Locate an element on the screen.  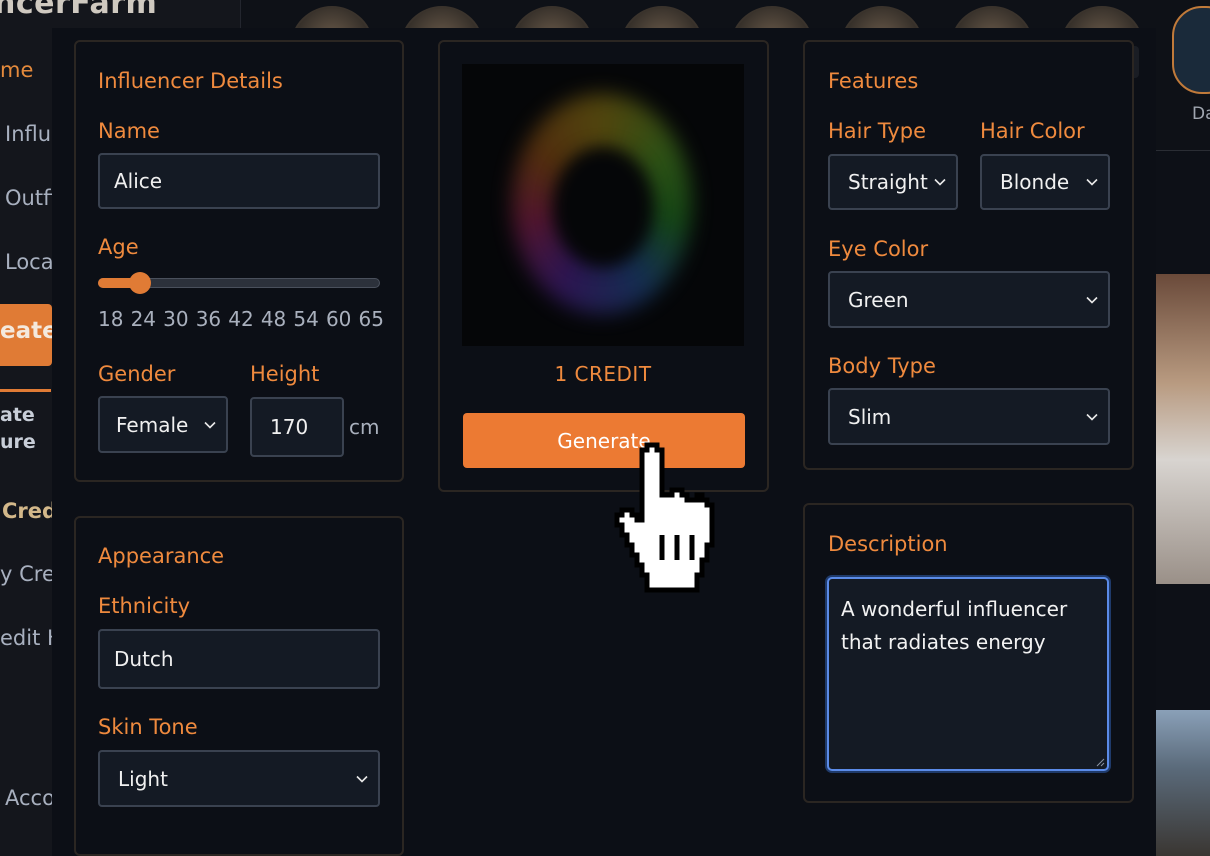
ethnicity-input: Dutch is located at coordinates (239, 659).